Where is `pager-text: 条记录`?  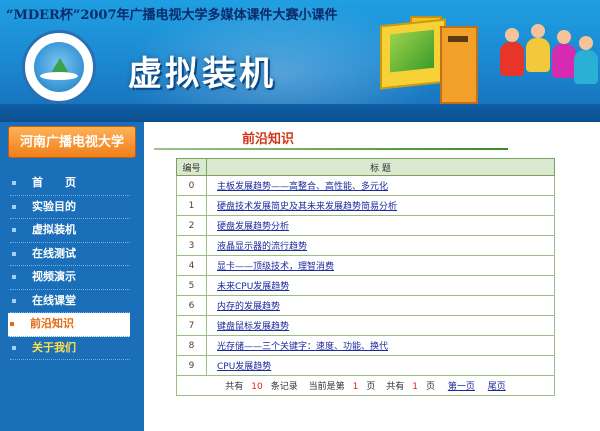
pager-text: 条记录 is located at coordinates (284, 387).